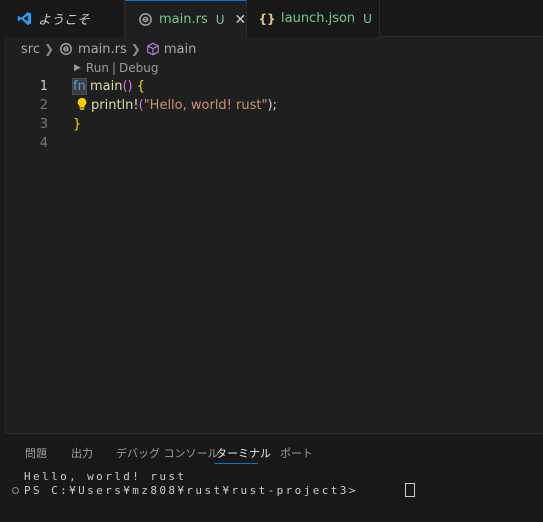  Describe the element at coordinates (205, 105) in the screenshot. I see `string-token: "Hello, world! rust"` at that location.